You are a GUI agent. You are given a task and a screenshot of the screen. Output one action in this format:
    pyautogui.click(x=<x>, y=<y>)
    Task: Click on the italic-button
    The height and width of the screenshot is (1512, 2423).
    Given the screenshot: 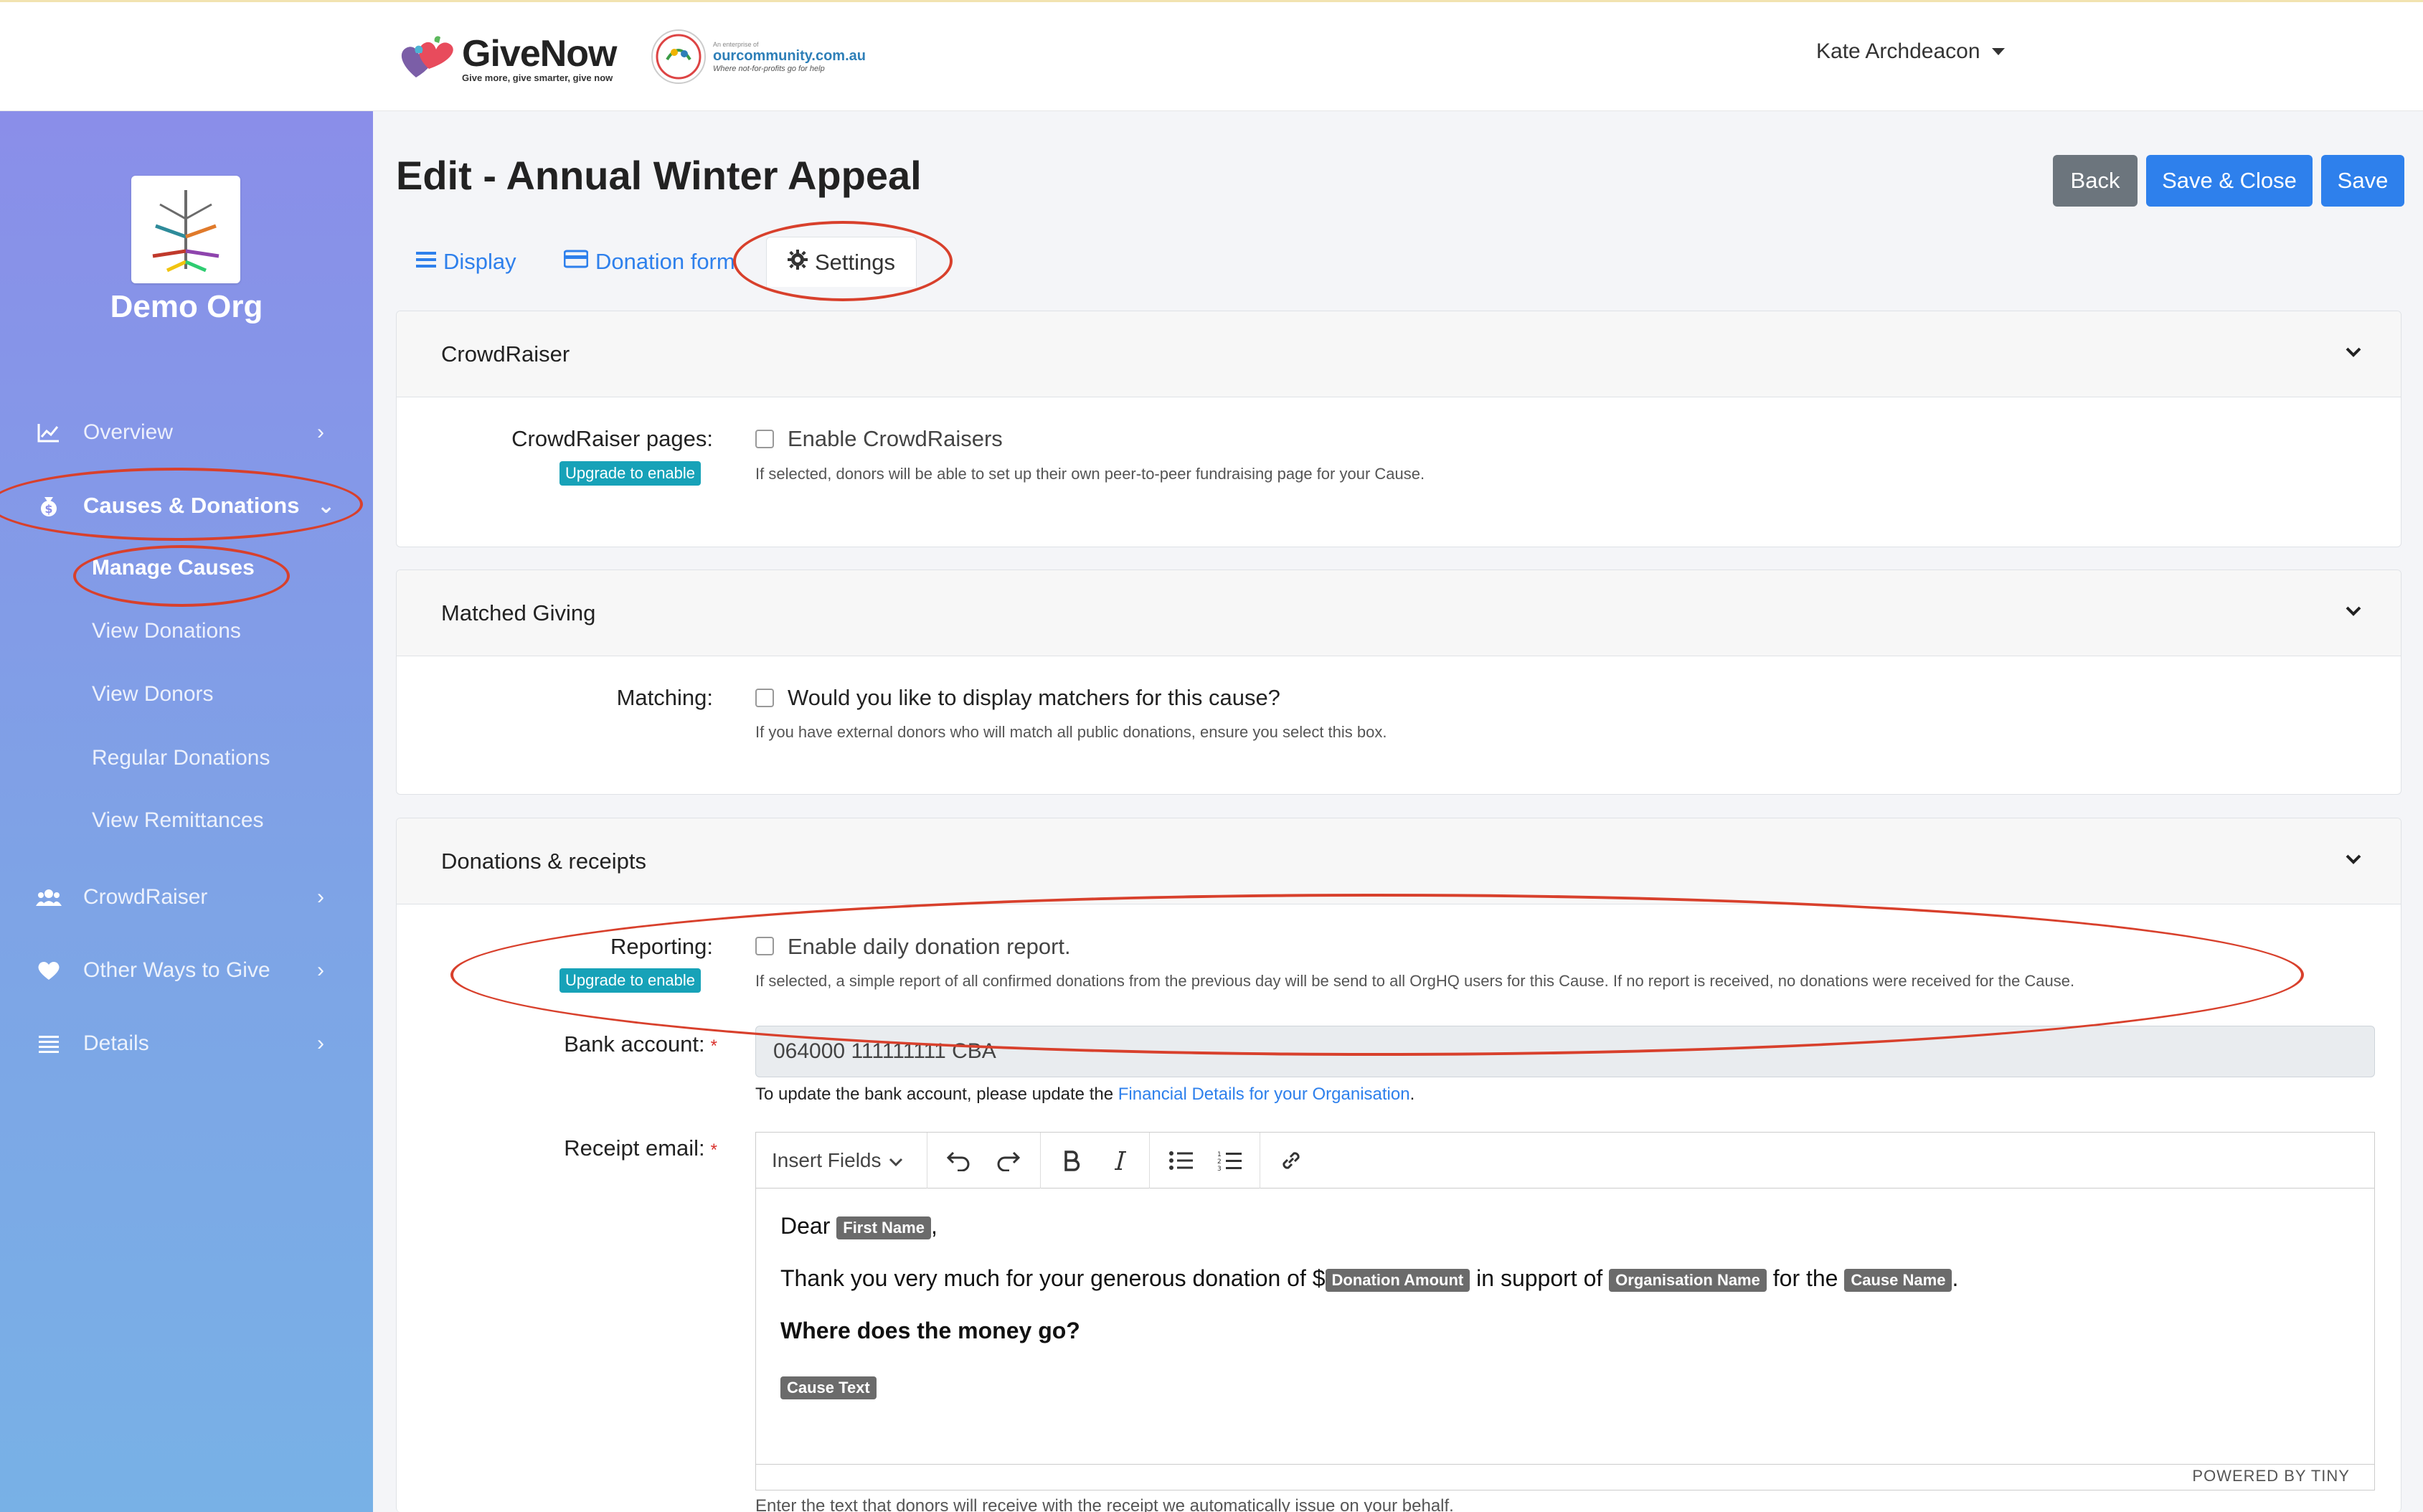 What is the action you would take?
    pyautogui.click(x=1120, y=1161)
    